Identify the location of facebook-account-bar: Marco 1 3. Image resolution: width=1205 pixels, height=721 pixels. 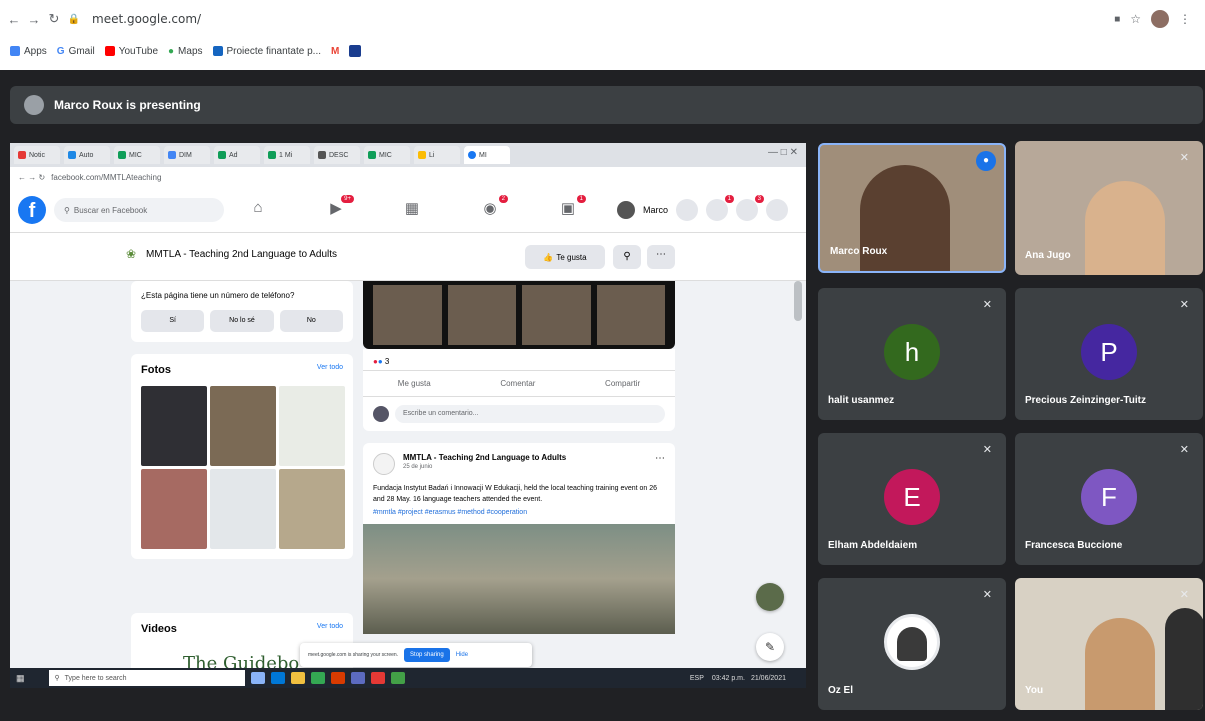
(702, 208).